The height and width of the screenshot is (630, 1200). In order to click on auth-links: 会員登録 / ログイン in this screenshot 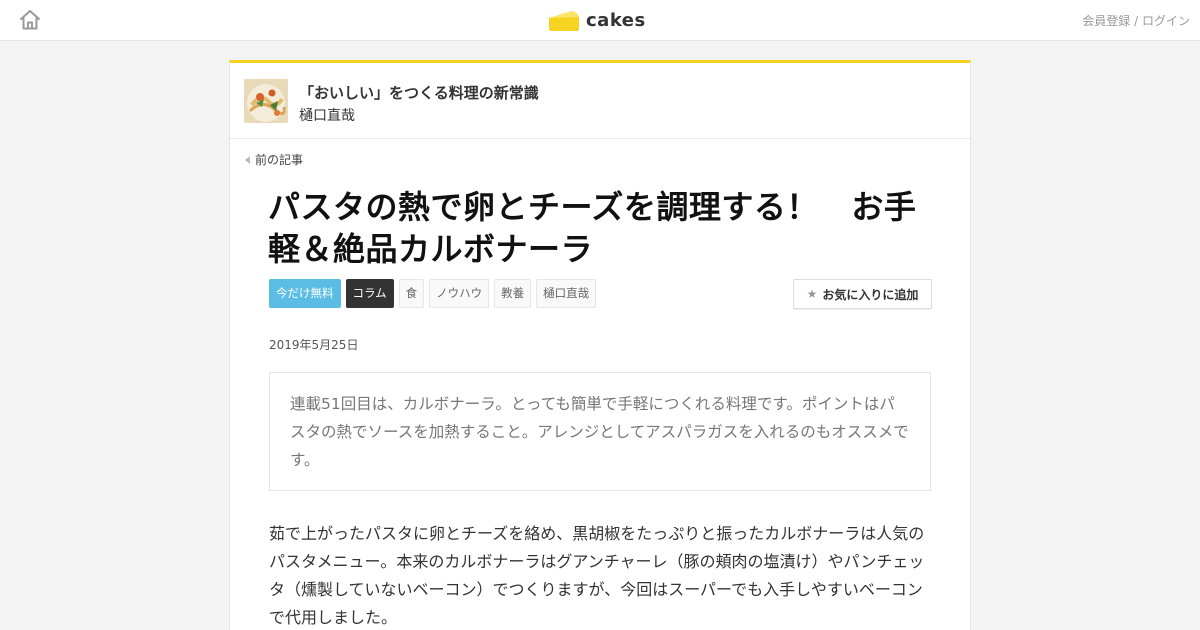, I will do `click(1136, 20)`.